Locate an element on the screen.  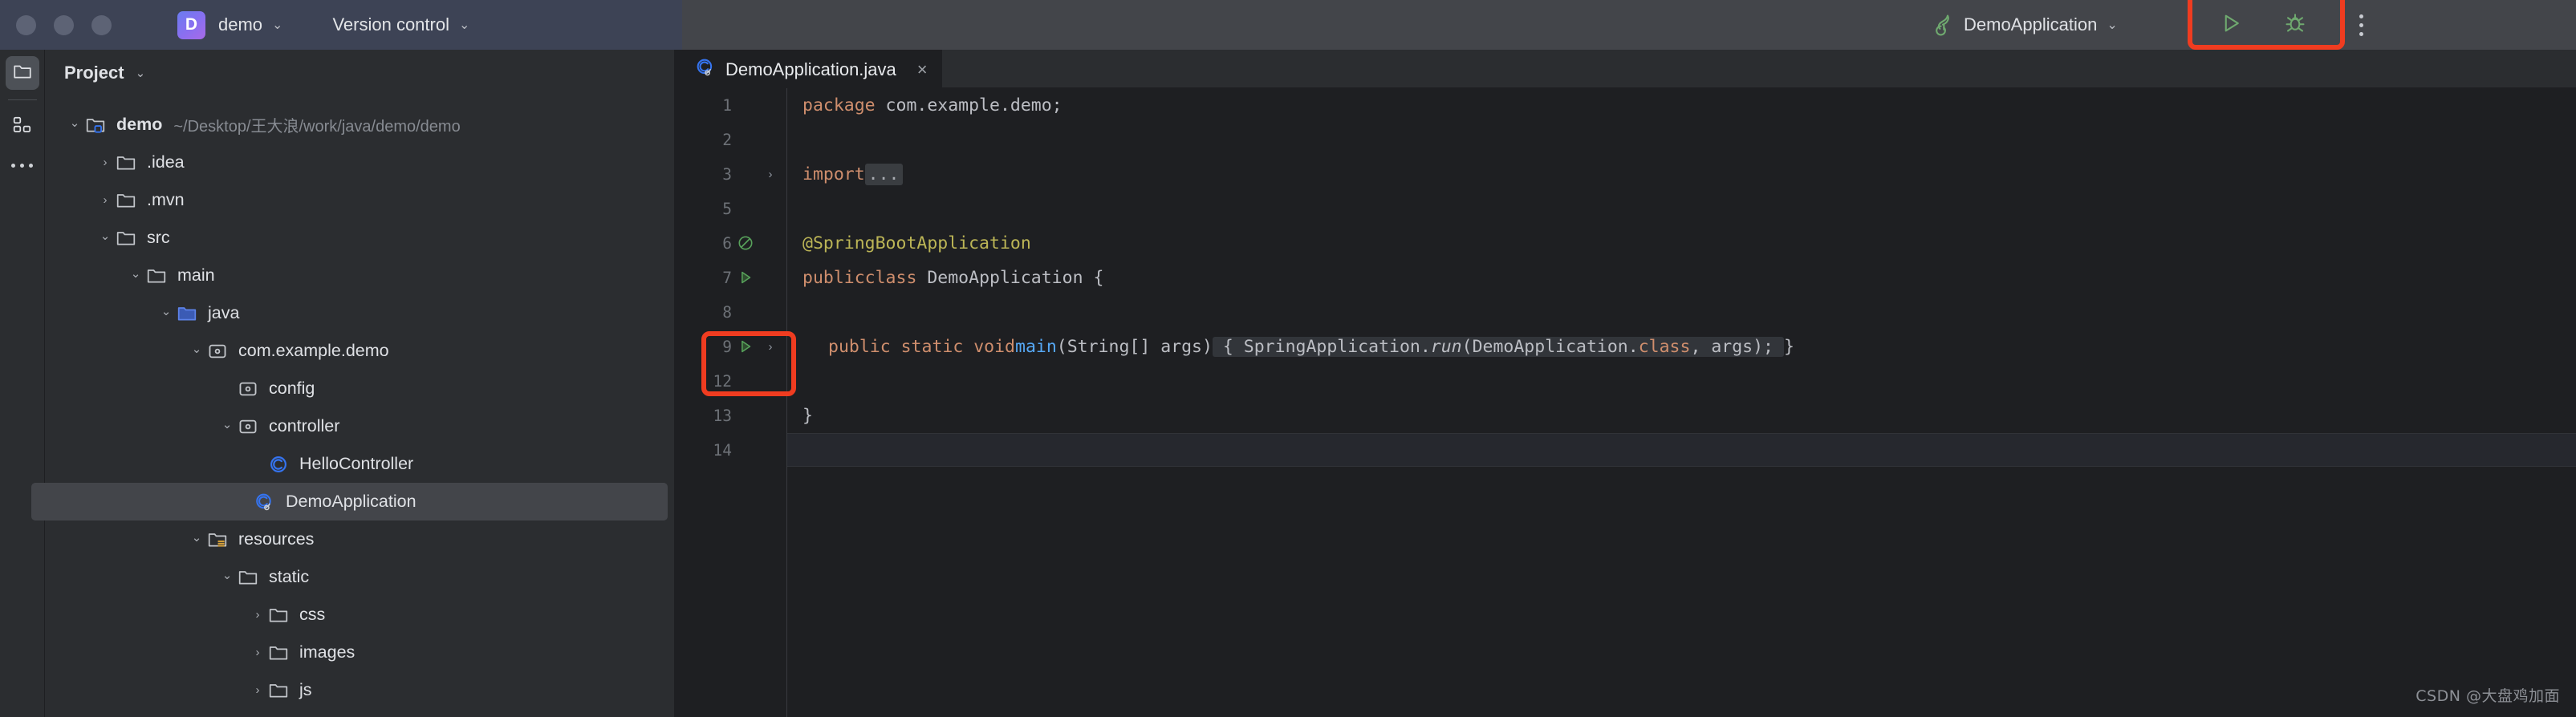
line-number: 14 is located at coordinates (722, 450).